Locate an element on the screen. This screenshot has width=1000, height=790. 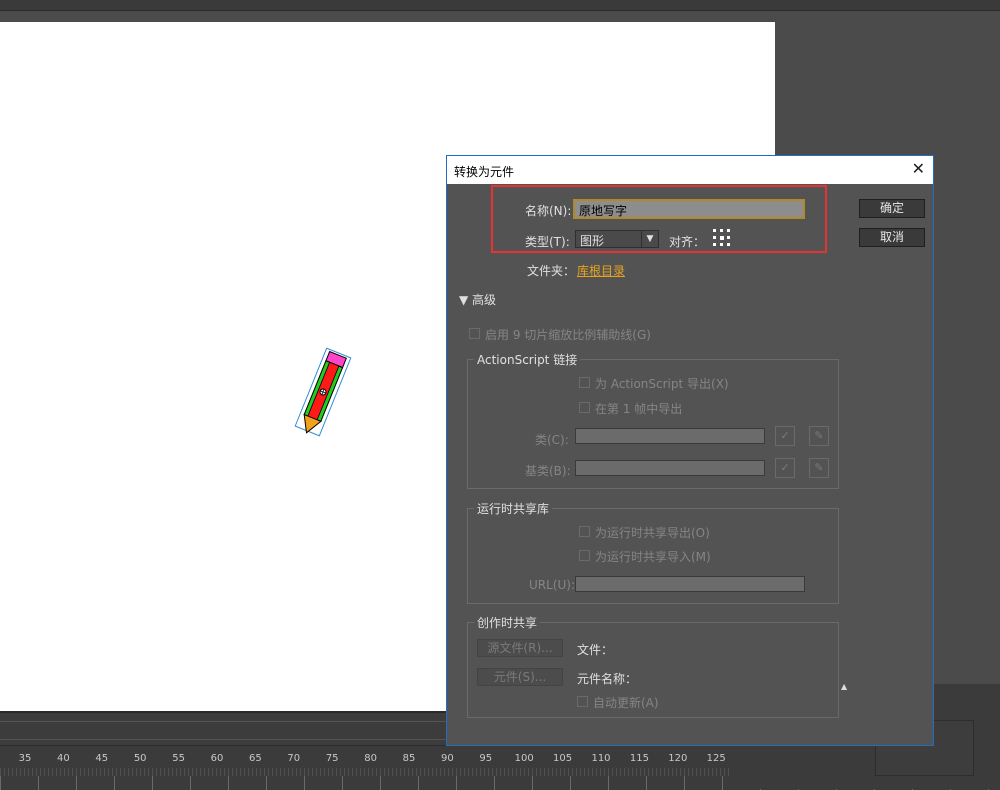
ruler-frame-number: 45 is located at coordinates (102, 758).